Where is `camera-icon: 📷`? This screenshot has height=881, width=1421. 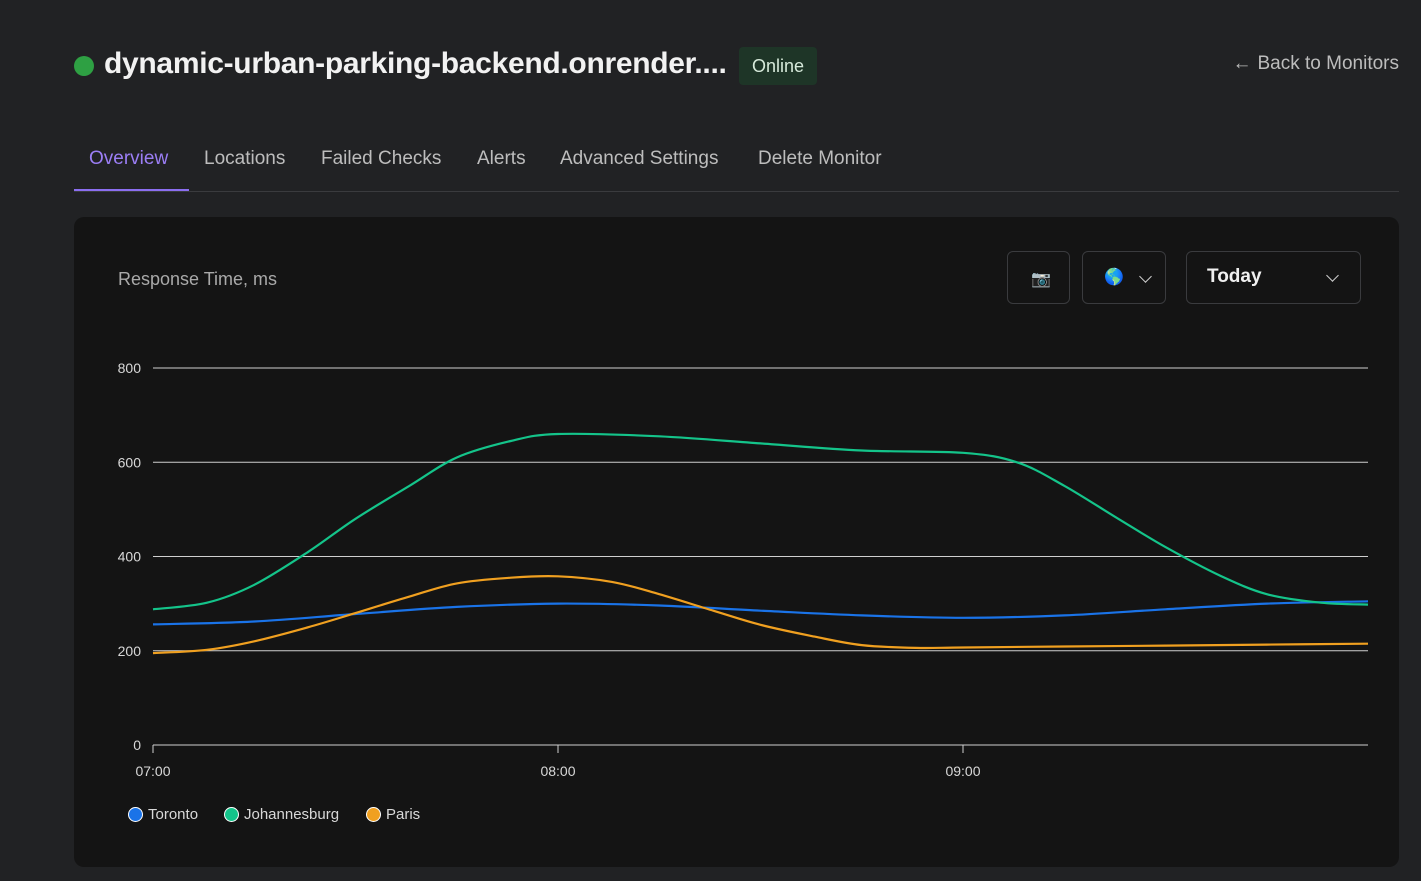 camera-icon: 📷 is located at coordinates (1041, 279).